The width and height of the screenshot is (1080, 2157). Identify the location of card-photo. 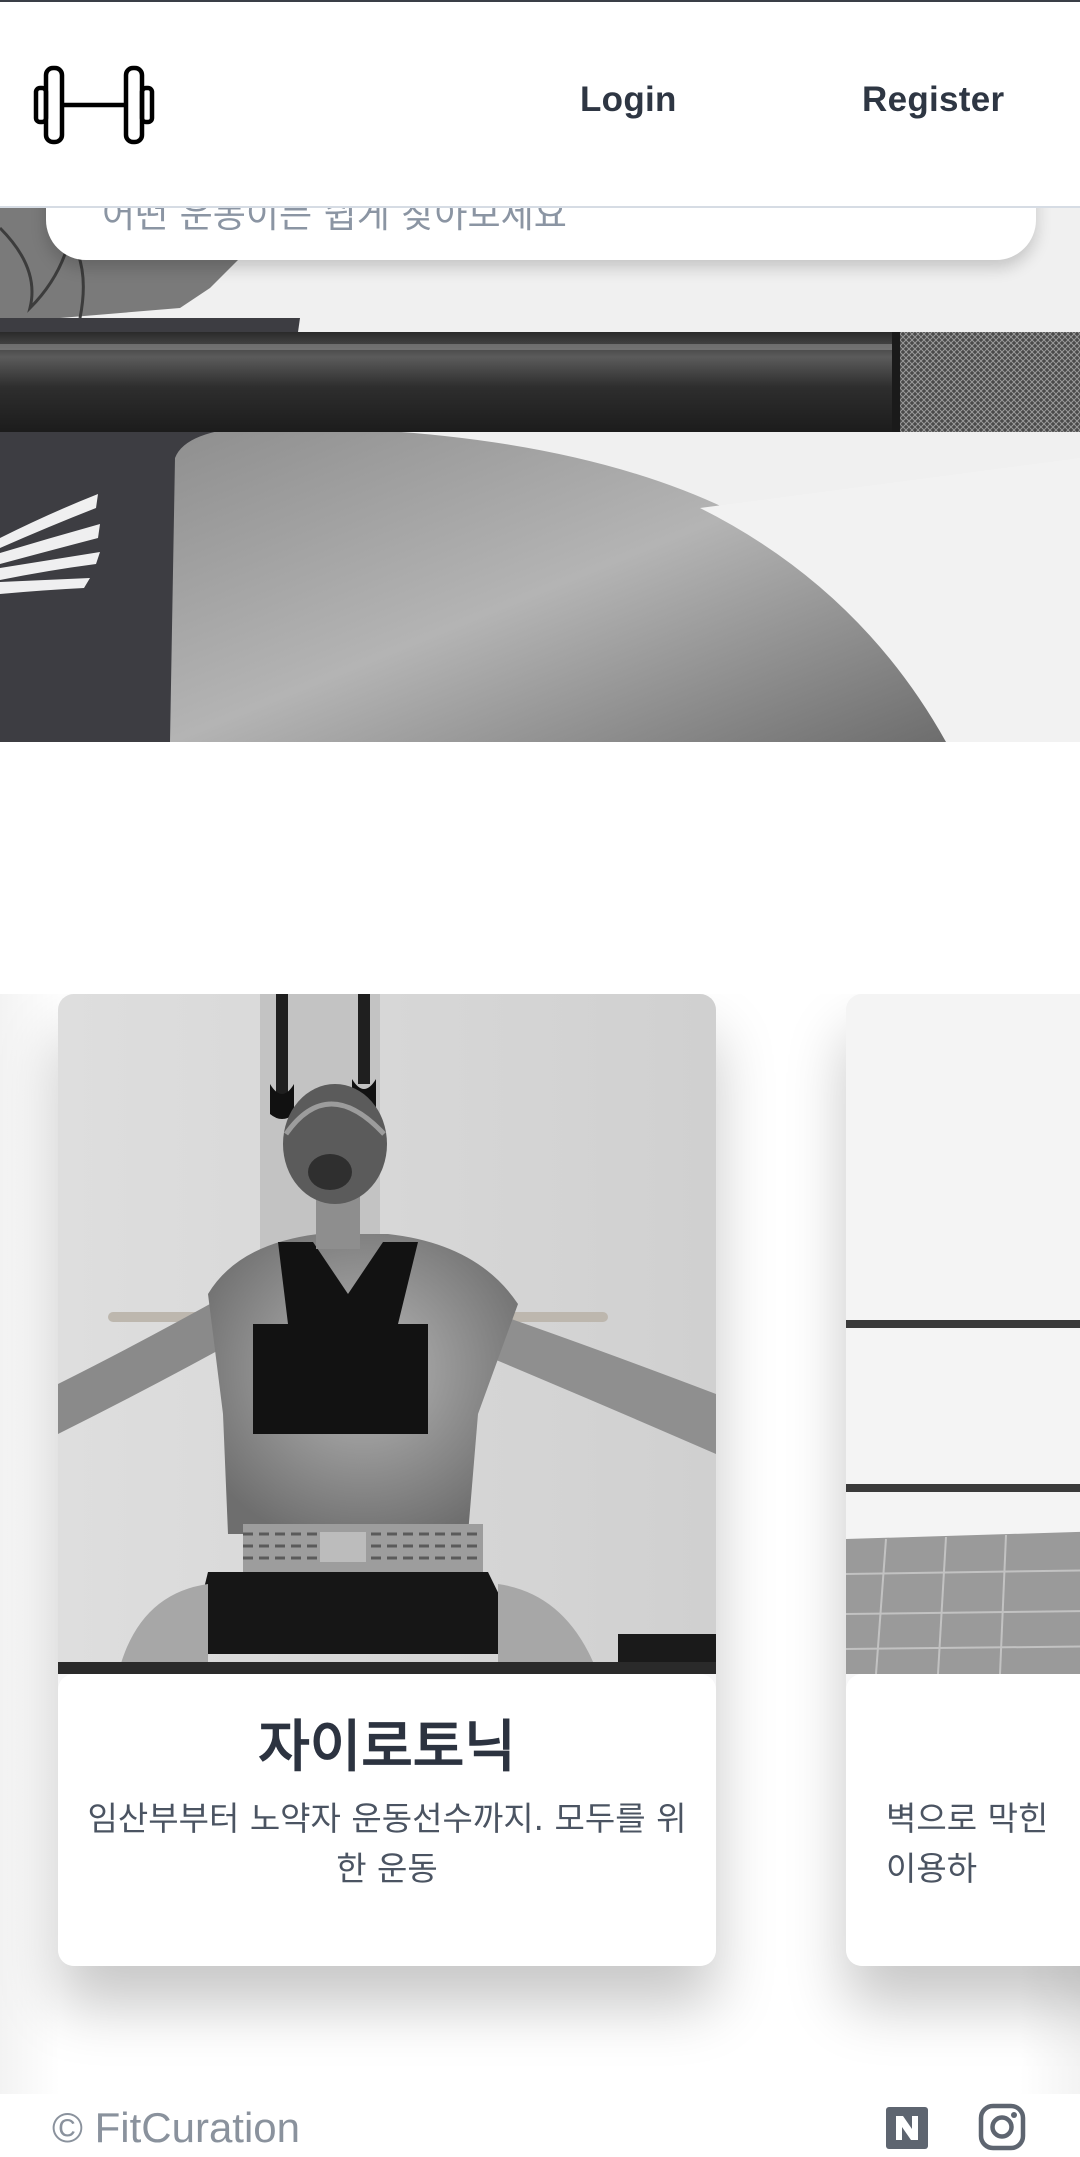
(963, 1334).